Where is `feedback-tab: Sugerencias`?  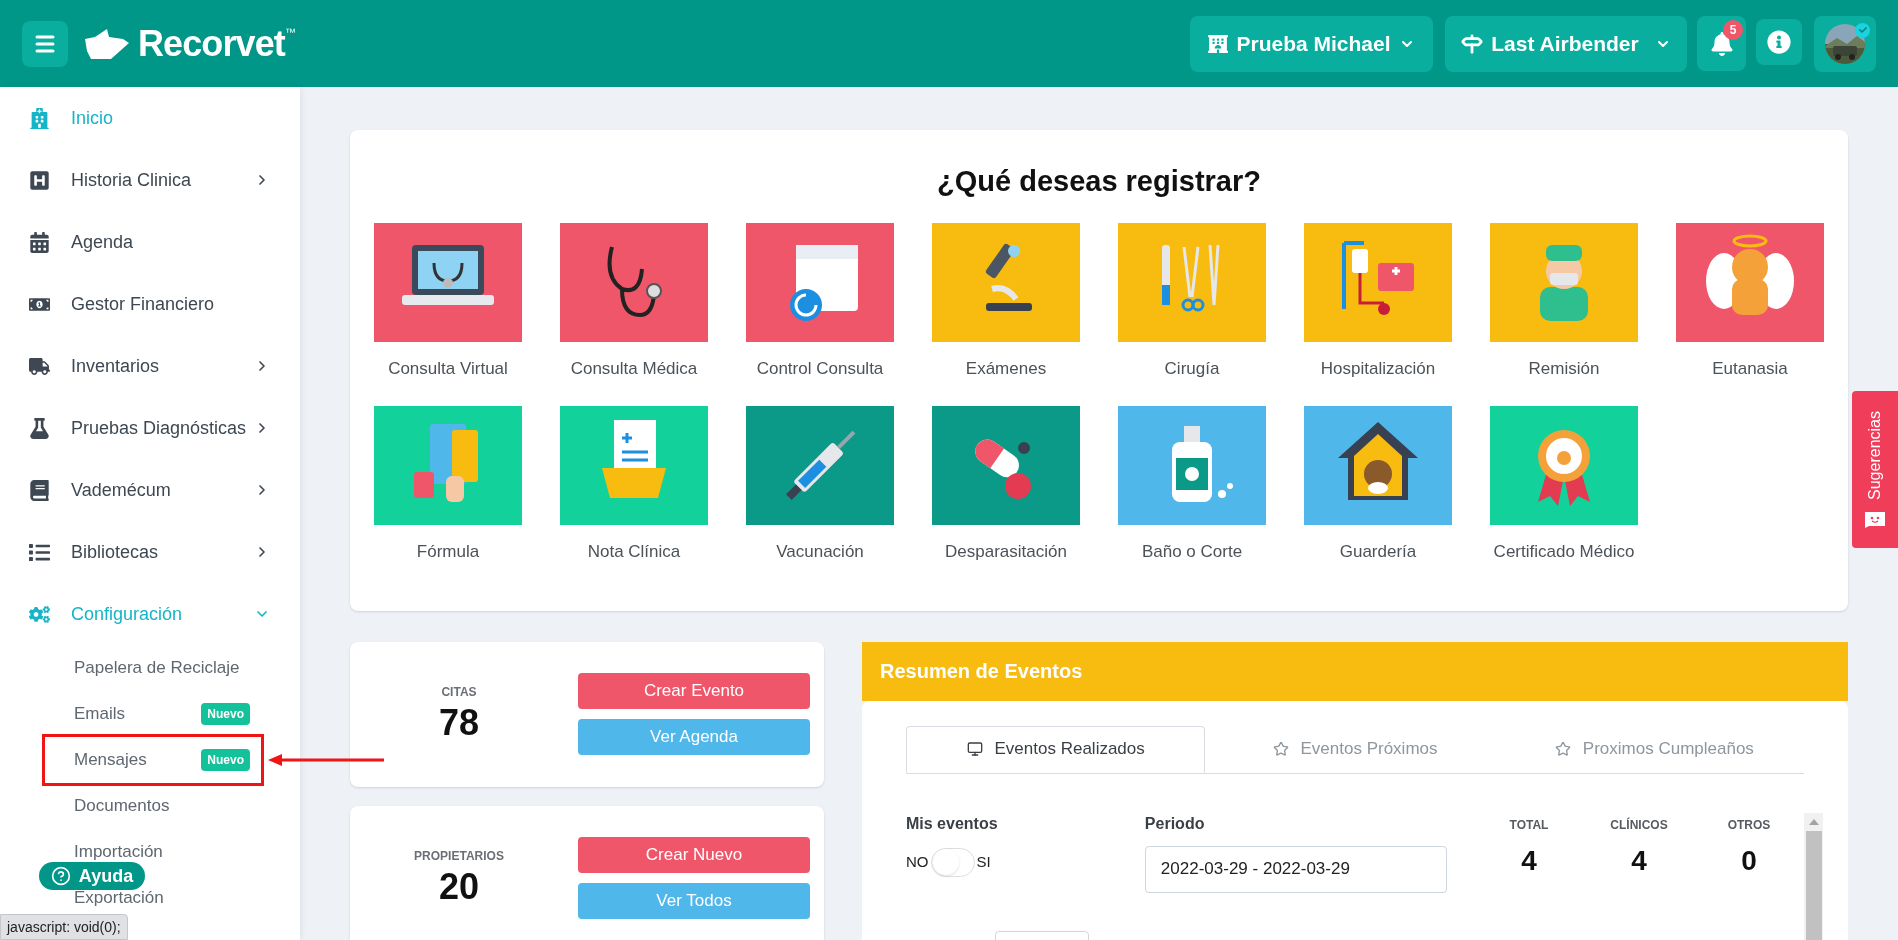
feedback-tab: Sugerencias is located at coordinates (1875, 469).